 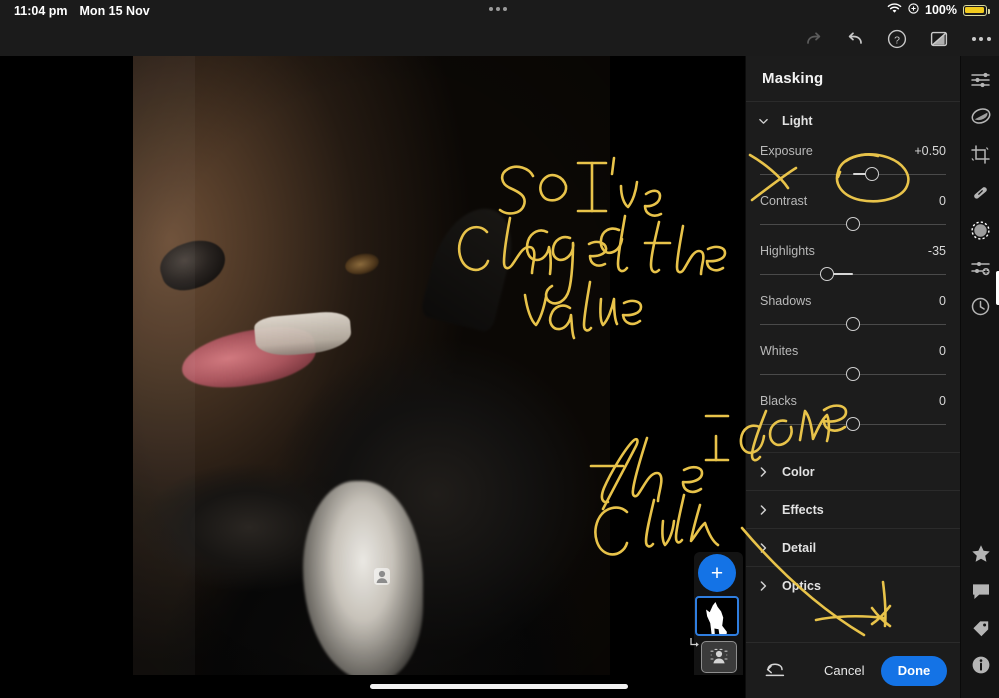 What do you see at coordinates (499, 39) in the screenshot?
I see `app-toolbar: ?` at bounding box center [499, 39].